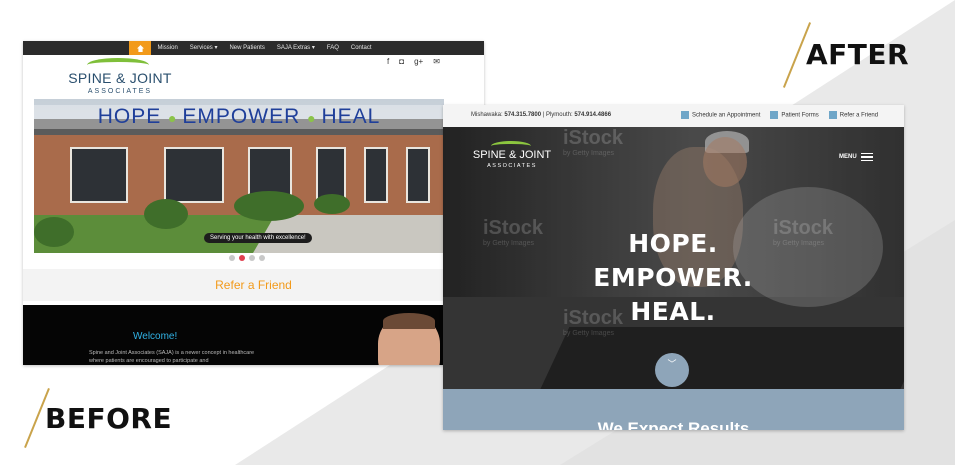  I want to click on carousel-dot-active, so click(242, 258).